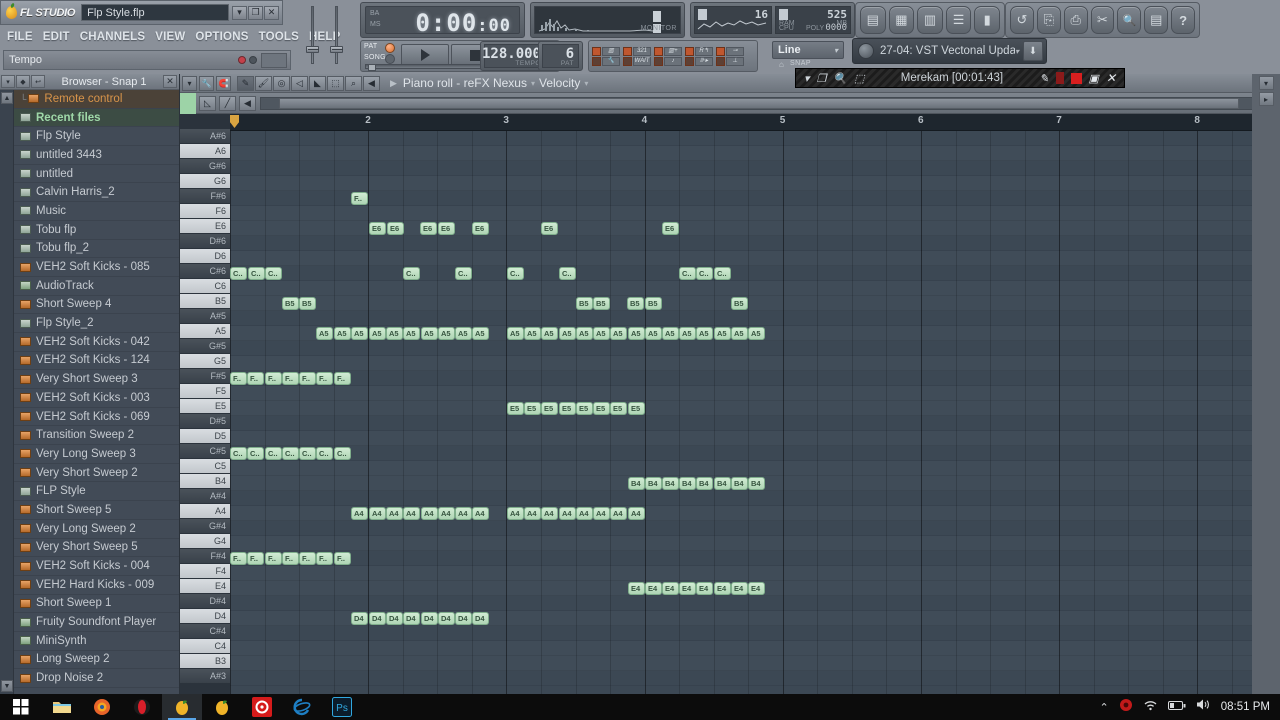 Image resolution: width=1280 pixels, height=720 pixels. What do you see at coordinates (425, 55) in the screenshot?
I see `play-button` at bounding box center [425, 55].